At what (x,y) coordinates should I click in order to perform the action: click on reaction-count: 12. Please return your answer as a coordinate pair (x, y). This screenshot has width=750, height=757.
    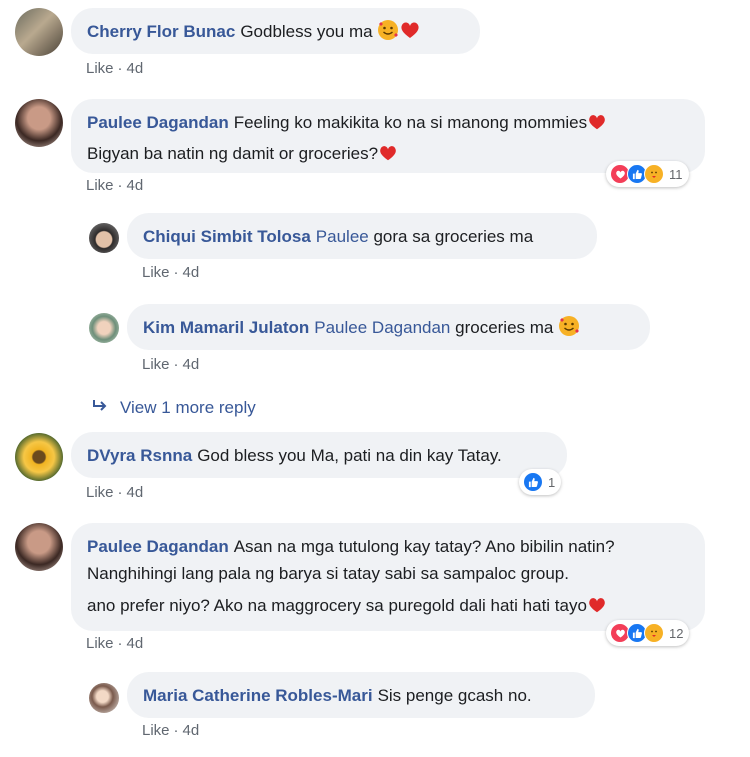
    Looking at the image, I should click on (676, 633).